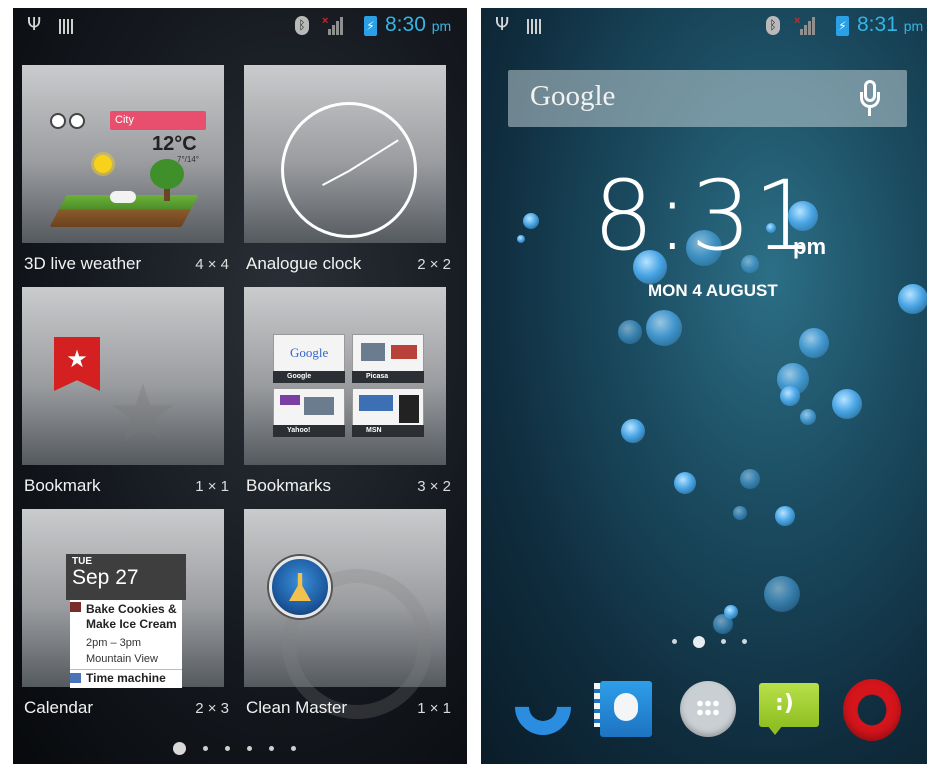  Describe the element at coordinates (240, 26) in the screenshot. I see `status-bar: Ψ ᛒ × ⚡ 8:30 pm` at that location.